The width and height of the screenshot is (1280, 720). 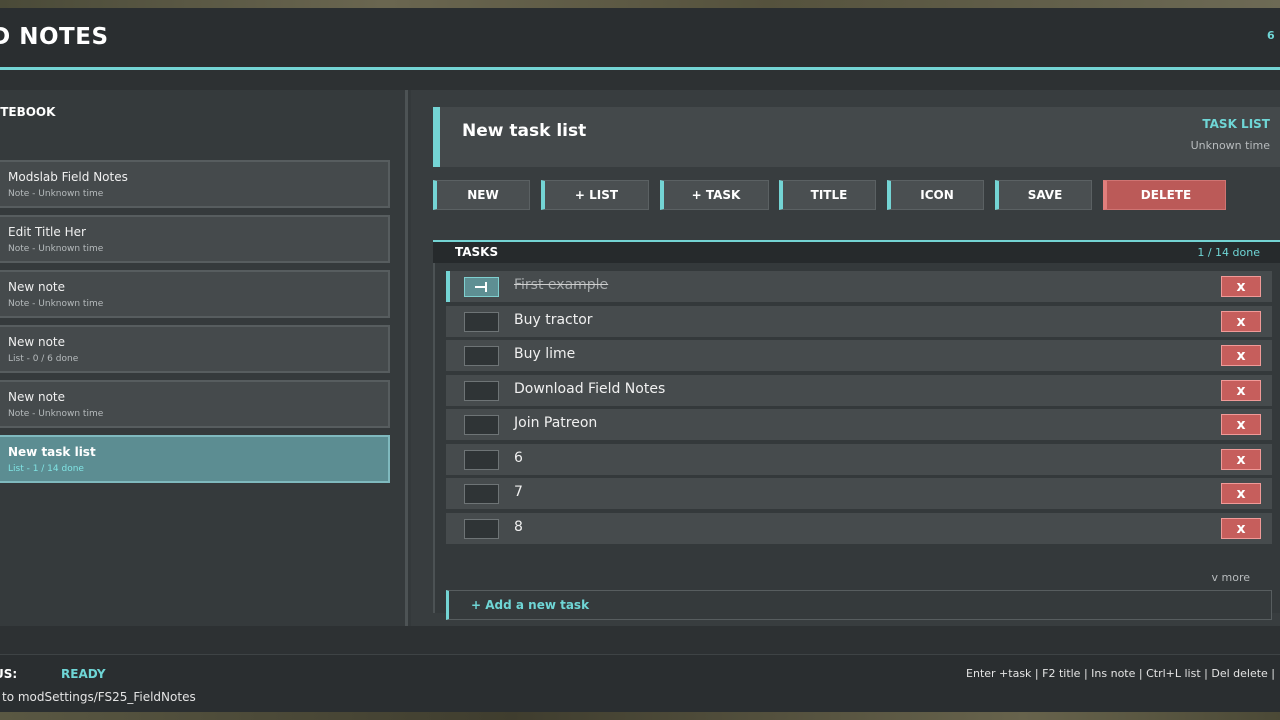 I want to click on background-terrain-bottom, so click(x=640, y=716).